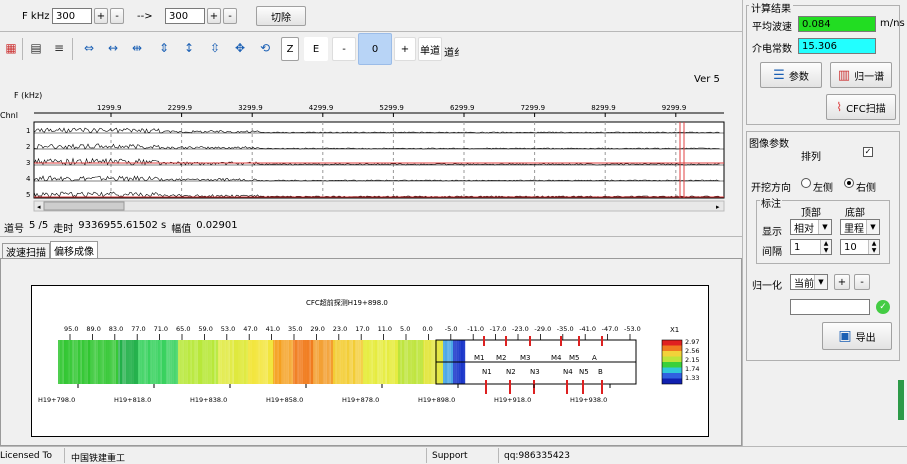  I want to click on calendar-icon: ▦, so click(11, 48).